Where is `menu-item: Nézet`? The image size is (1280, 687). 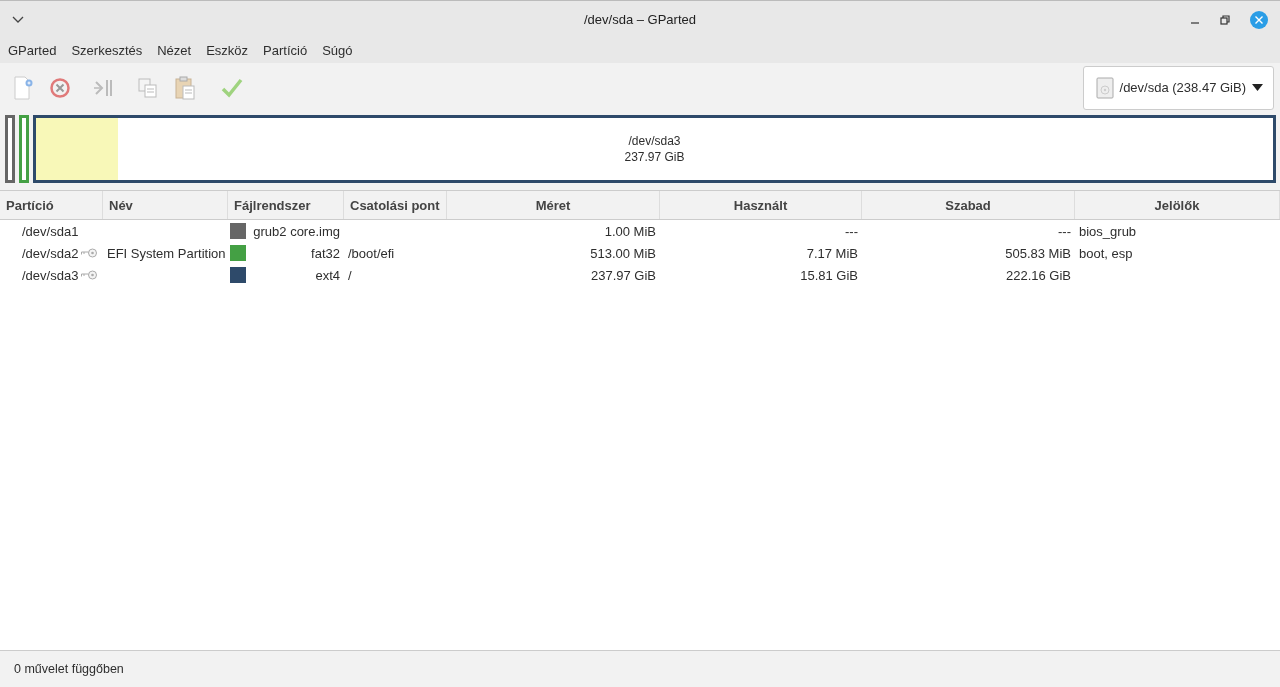 menu-item: Nézet is located at coordinates (174, 50).